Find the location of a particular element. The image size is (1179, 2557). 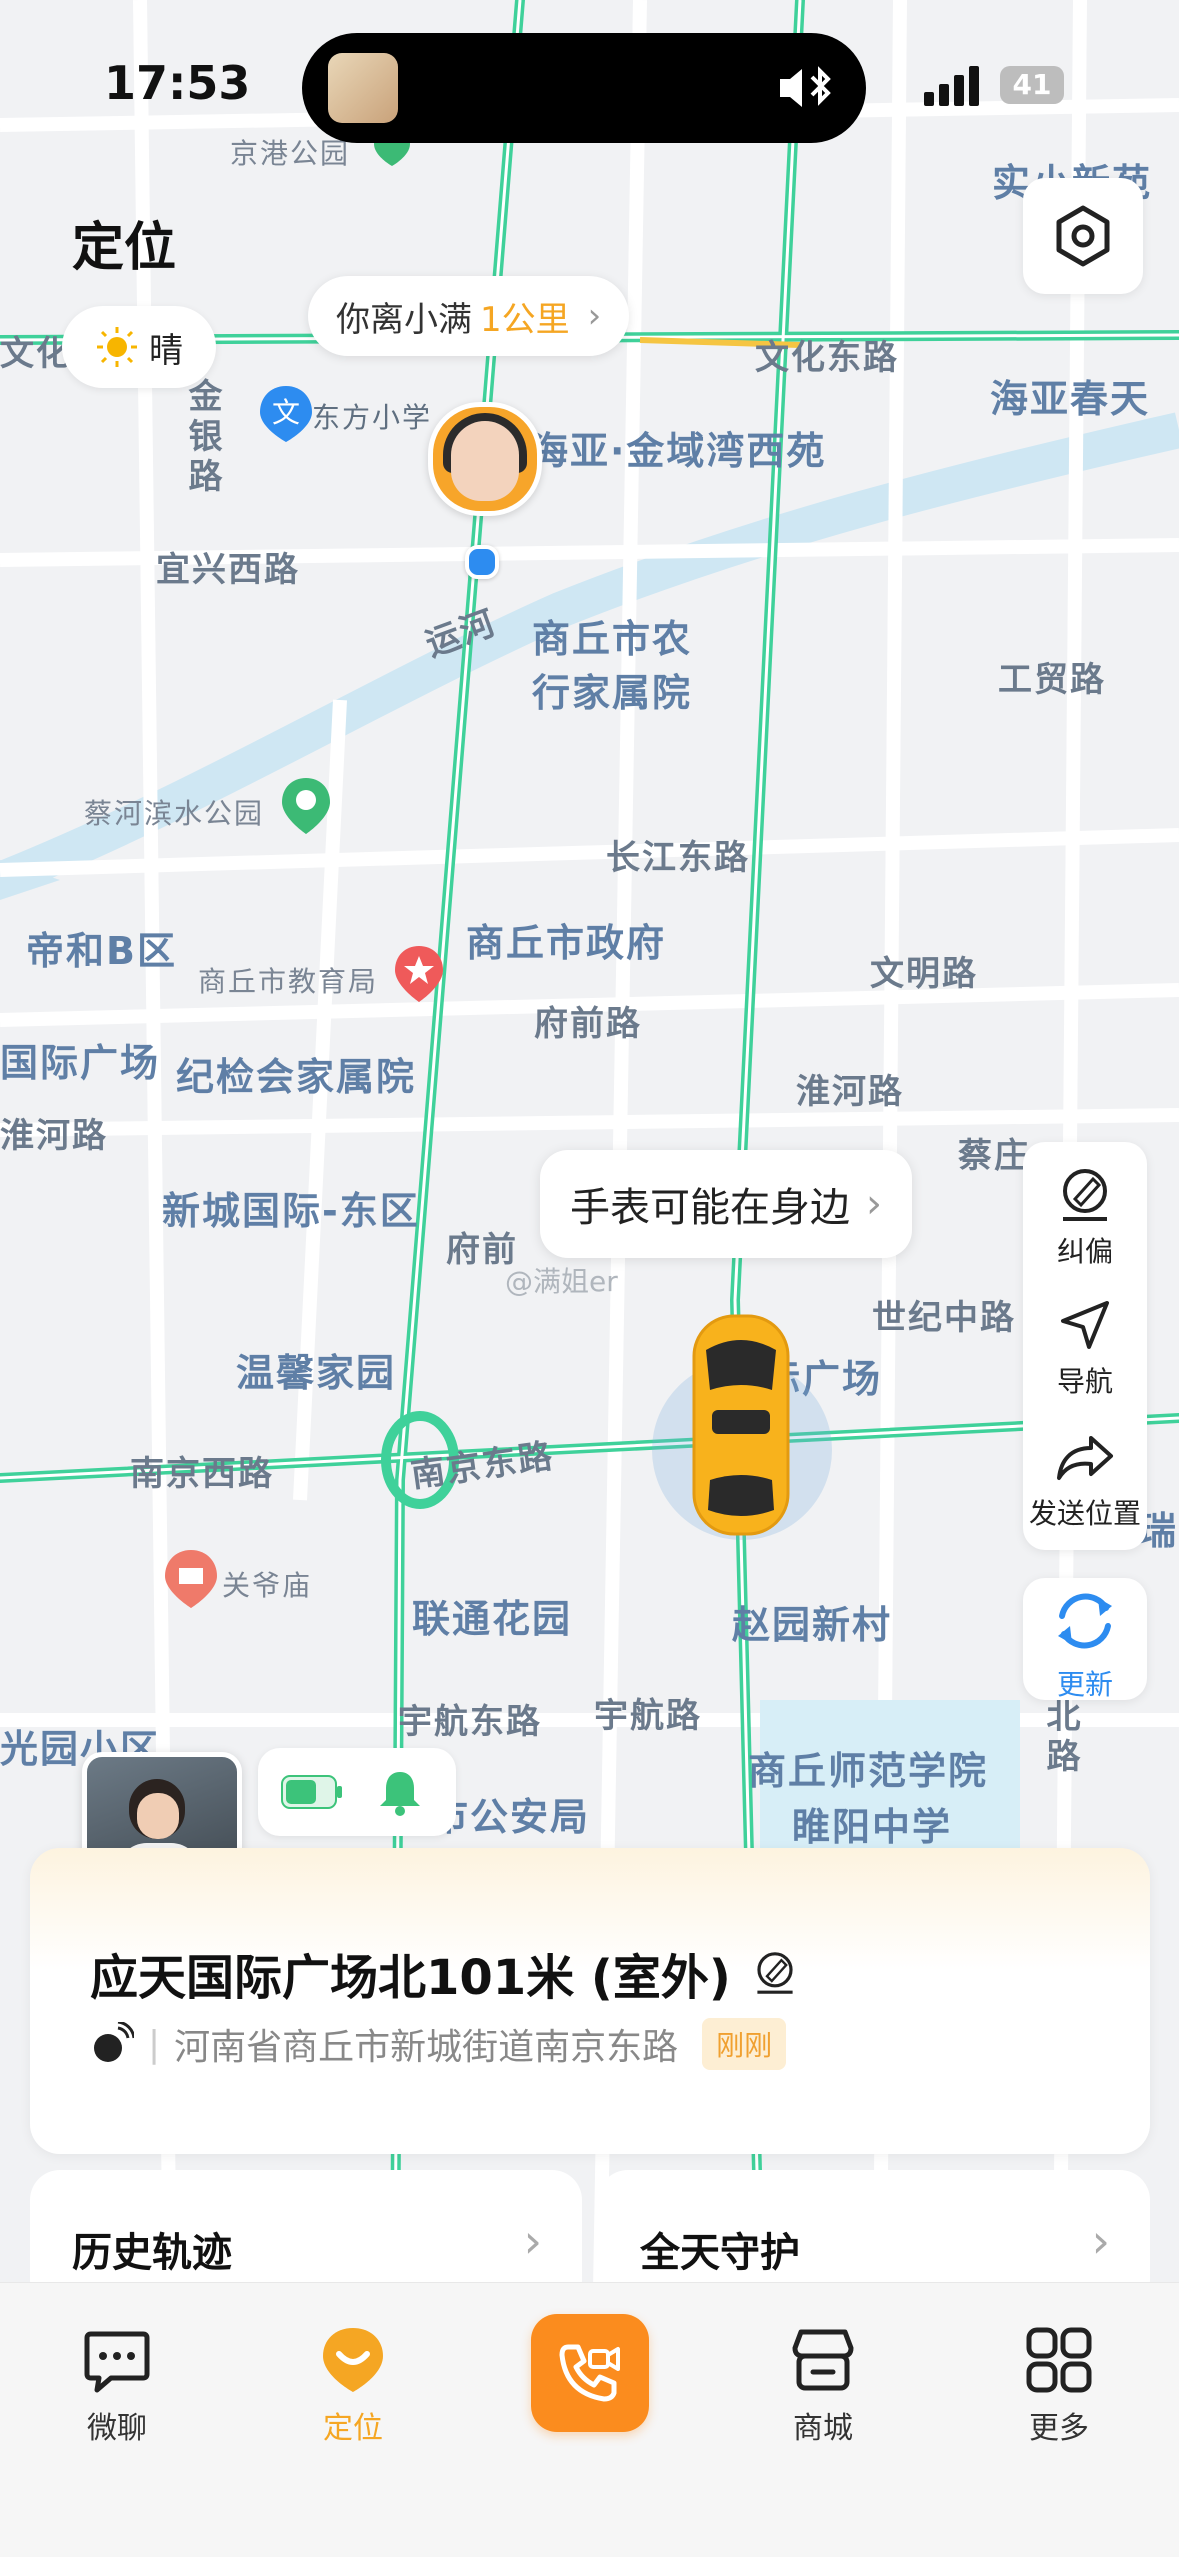

distance-value: 1公里 is located at coordinates (525, 319).